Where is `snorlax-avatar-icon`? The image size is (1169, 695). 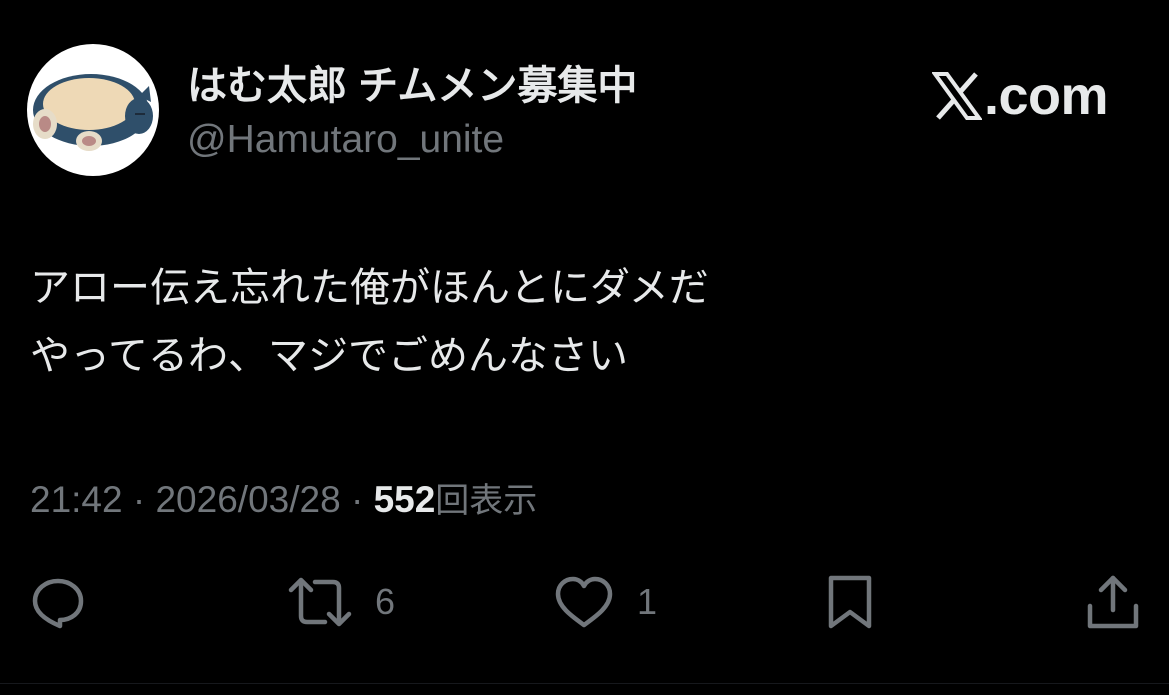
snorlax-avatar-icon is located at coordinates (93, 112).